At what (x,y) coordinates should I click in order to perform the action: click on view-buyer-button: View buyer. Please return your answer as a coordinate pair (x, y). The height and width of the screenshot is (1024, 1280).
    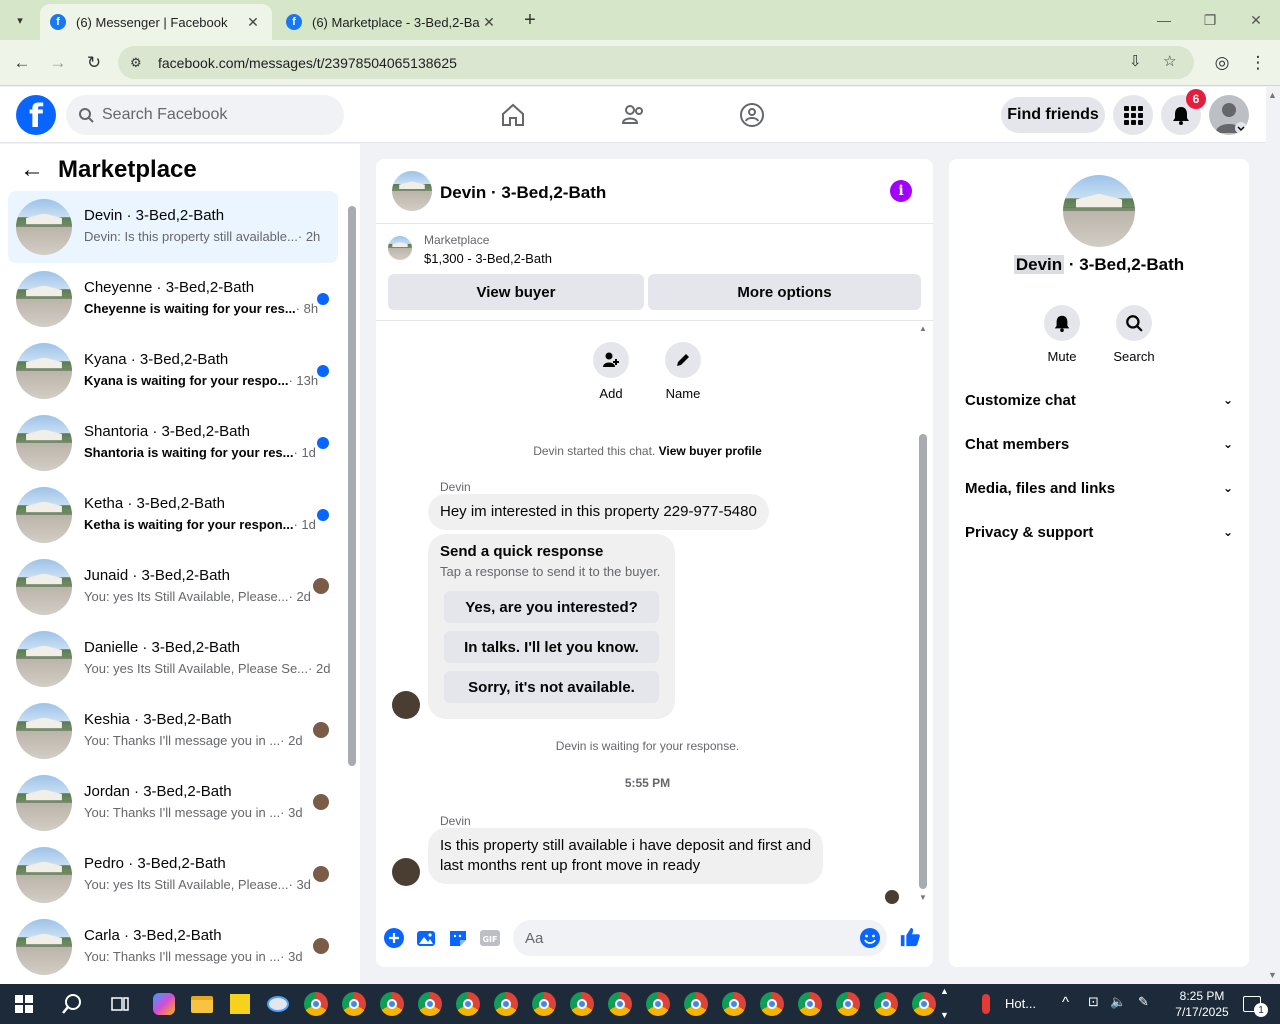
    Looking at the image, I should click on (516, 292).